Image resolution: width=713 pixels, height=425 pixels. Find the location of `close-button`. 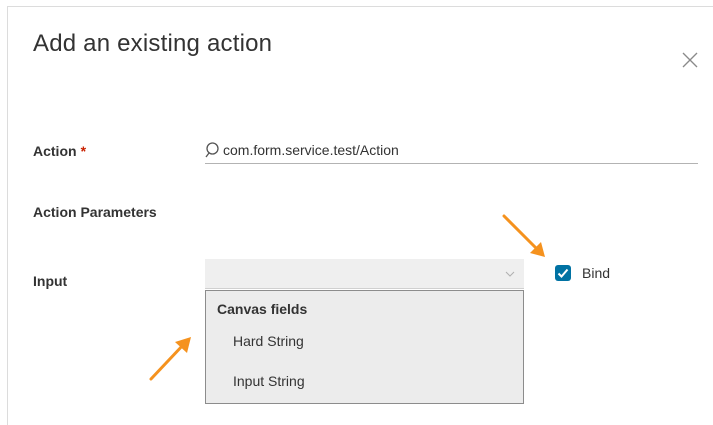

close-button is located at coordinates (690, 60).